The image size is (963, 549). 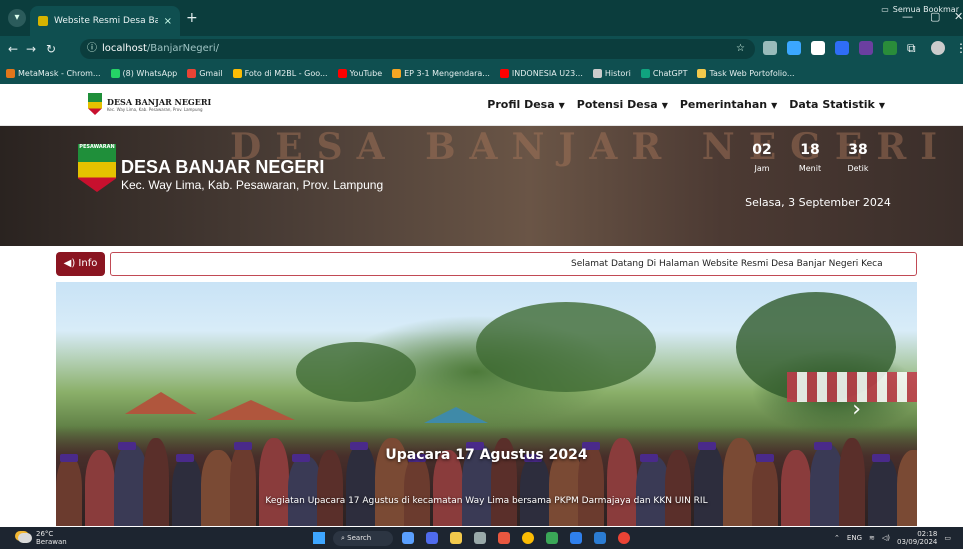 I want to click on taskbar-apps, so click(x=516, y=538).